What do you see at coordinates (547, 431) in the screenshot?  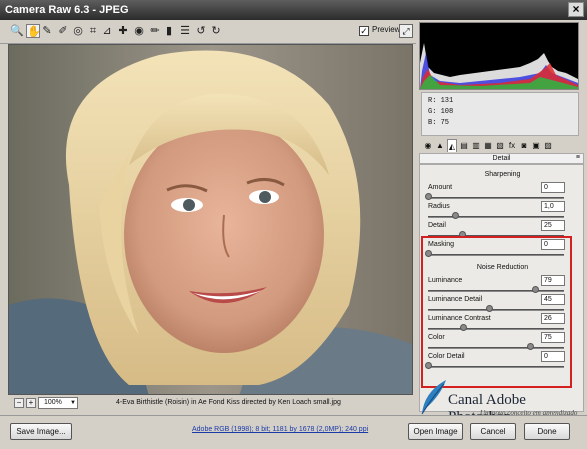 I see `done-button: Done` at bounding box center [547, 431].